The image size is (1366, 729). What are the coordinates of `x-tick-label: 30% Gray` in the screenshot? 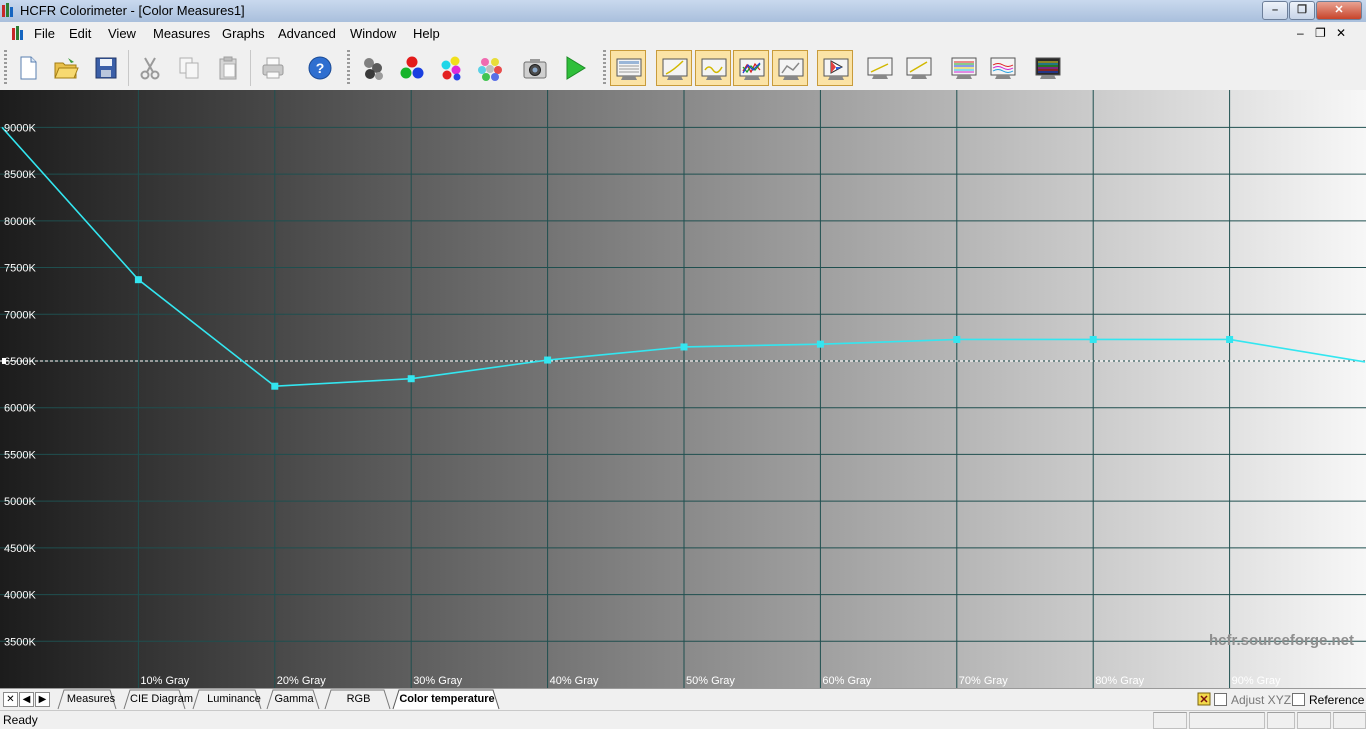 It's located at (437, 681).